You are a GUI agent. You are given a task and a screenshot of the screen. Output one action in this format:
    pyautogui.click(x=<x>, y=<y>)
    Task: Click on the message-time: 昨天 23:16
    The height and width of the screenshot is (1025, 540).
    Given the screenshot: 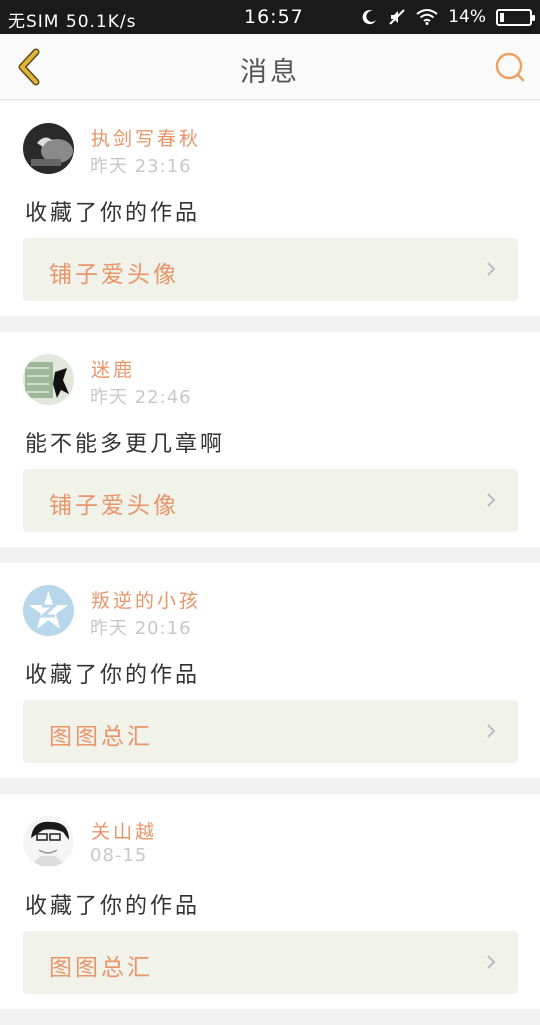 What is the action you would take?
    pyautogui.click(x=141, y=166)
    